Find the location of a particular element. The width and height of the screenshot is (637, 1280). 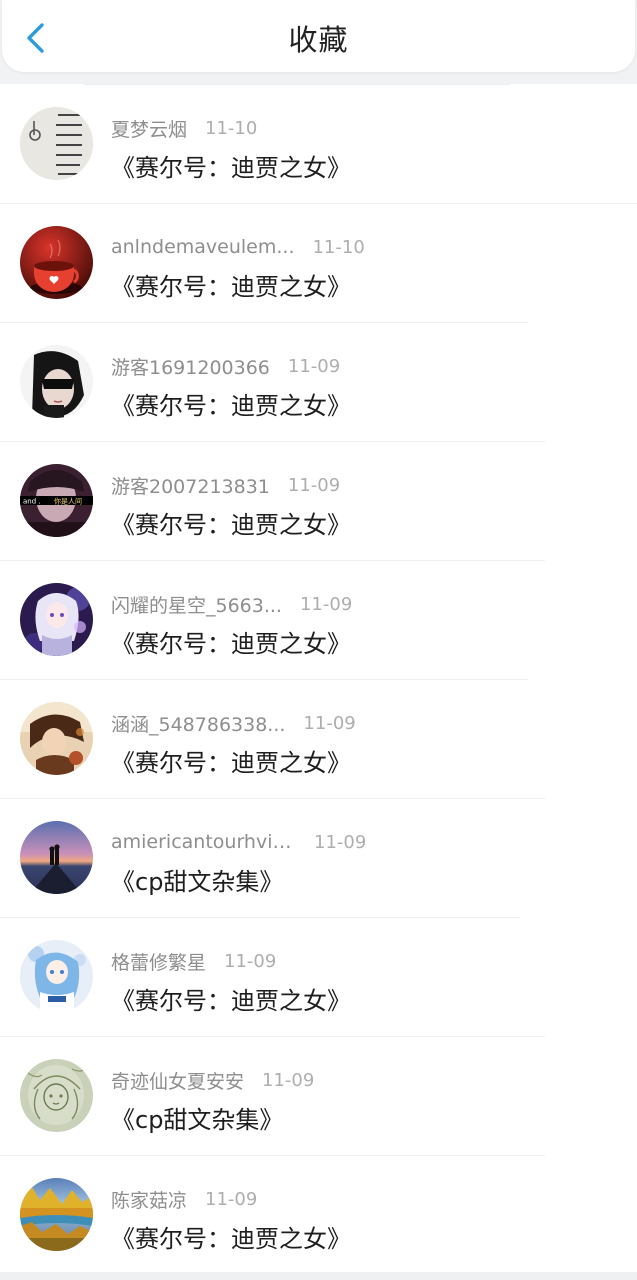

item-meta: 涵涵_548786338... 11-09 is located at coordinates (233, 723).